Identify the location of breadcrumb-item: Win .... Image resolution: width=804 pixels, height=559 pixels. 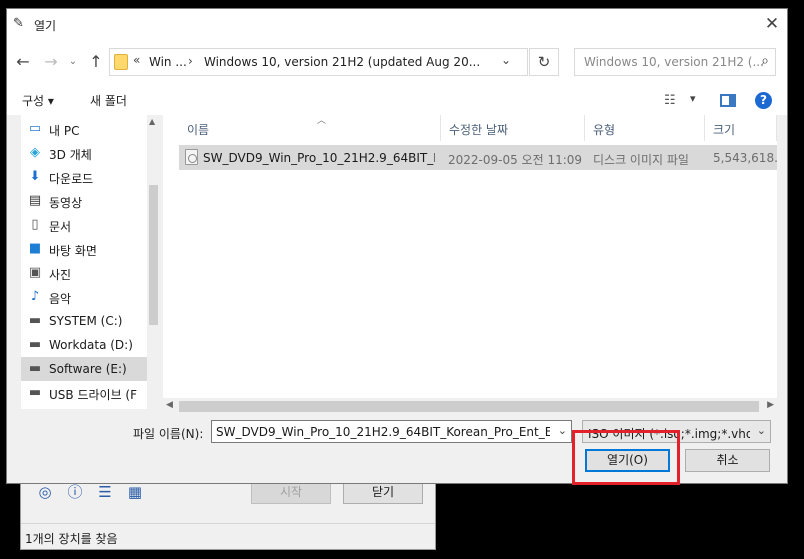
(168, 62).